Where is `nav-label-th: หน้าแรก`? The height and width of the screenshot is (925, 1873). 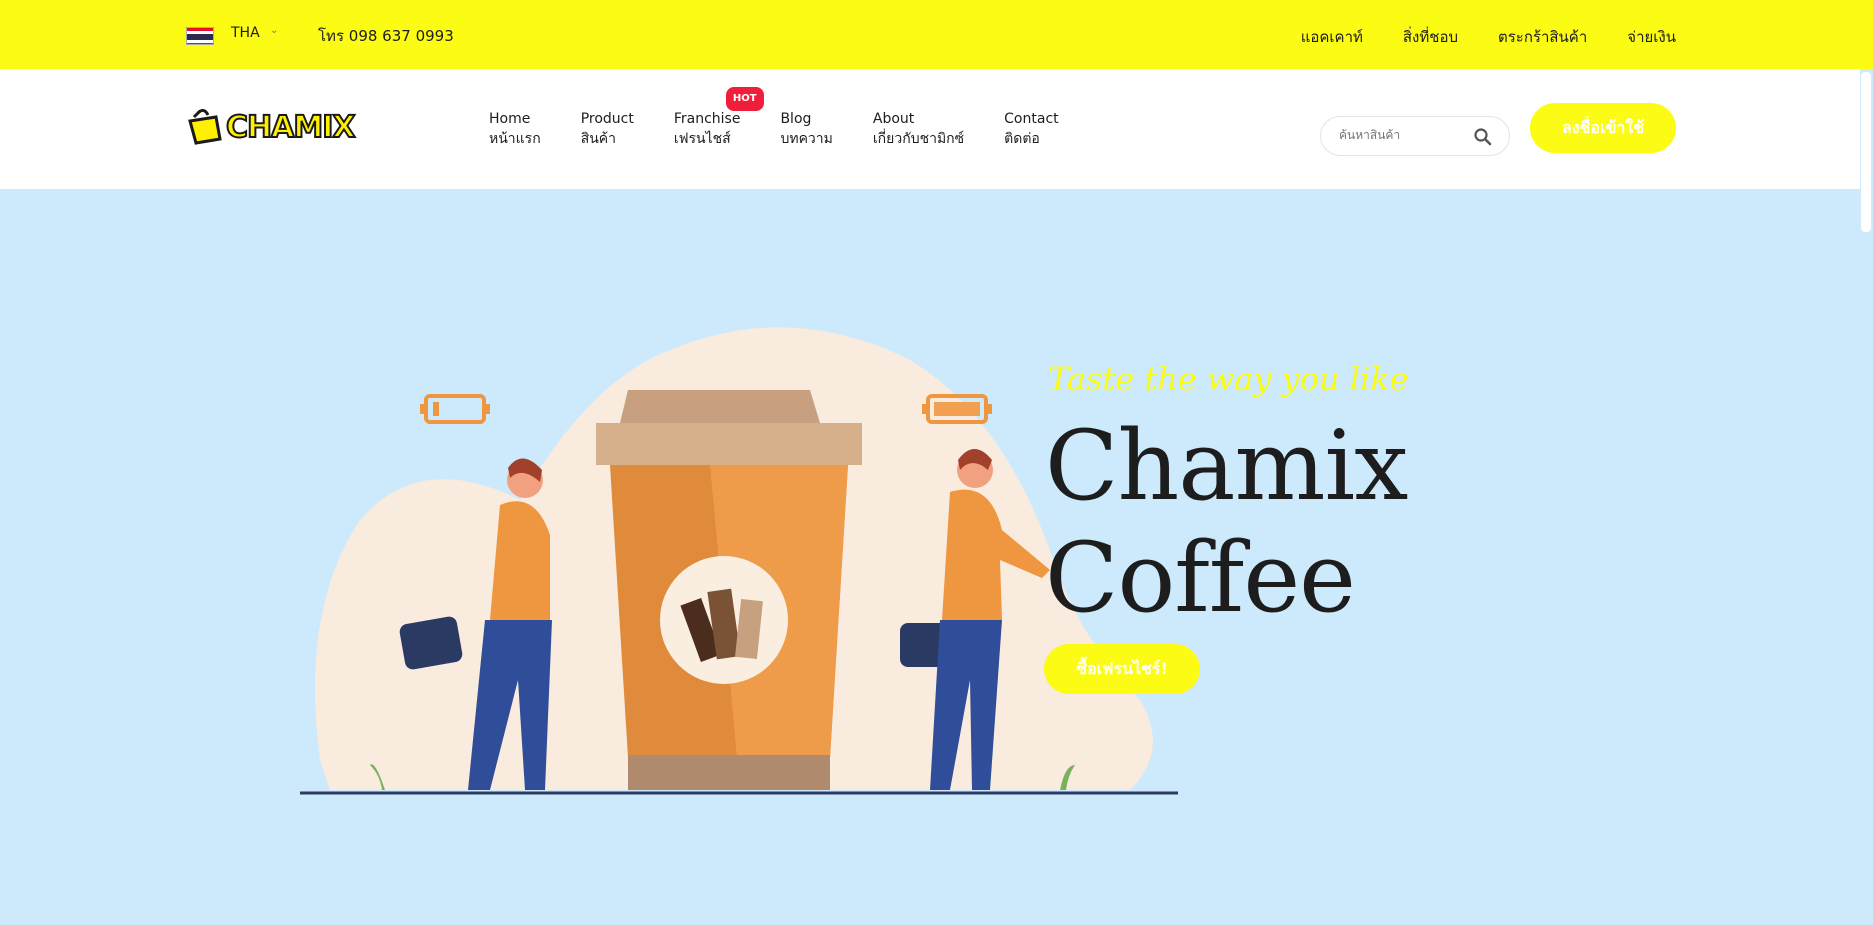 nav-label-th: หน้าแรก is located at coordinates (515, 139).